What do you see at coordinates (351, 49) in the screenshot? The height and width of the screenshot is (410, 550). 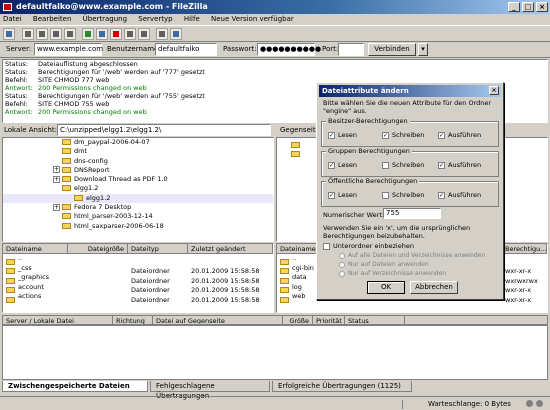 I see `port-input` at bounding box center [351, 49].